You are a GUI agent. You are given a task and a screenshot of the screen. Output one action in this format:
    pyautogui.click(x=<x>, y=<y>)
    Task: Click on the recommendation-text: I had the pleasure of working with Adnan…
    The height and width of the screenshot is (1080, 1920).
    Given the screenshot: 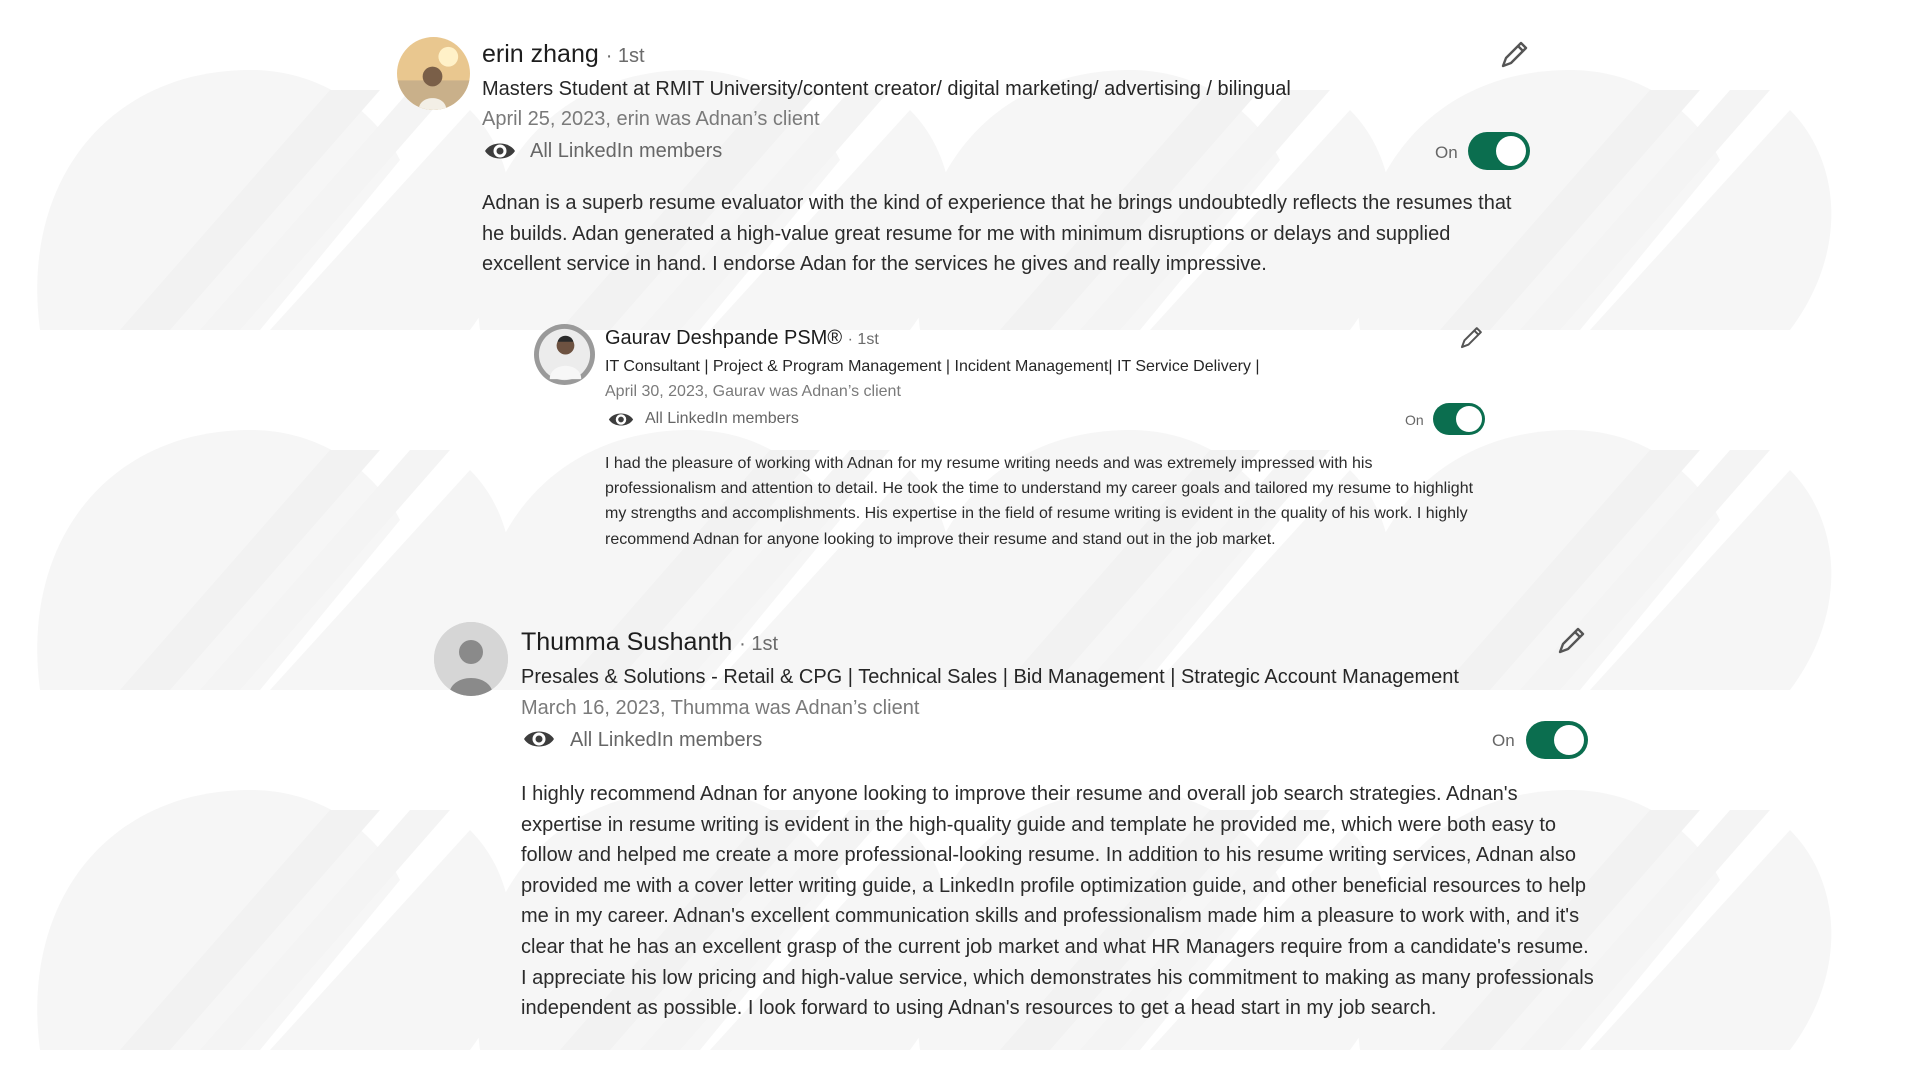 What is the action you would take?
    pyautogui.click(x=1039, y=501)
    